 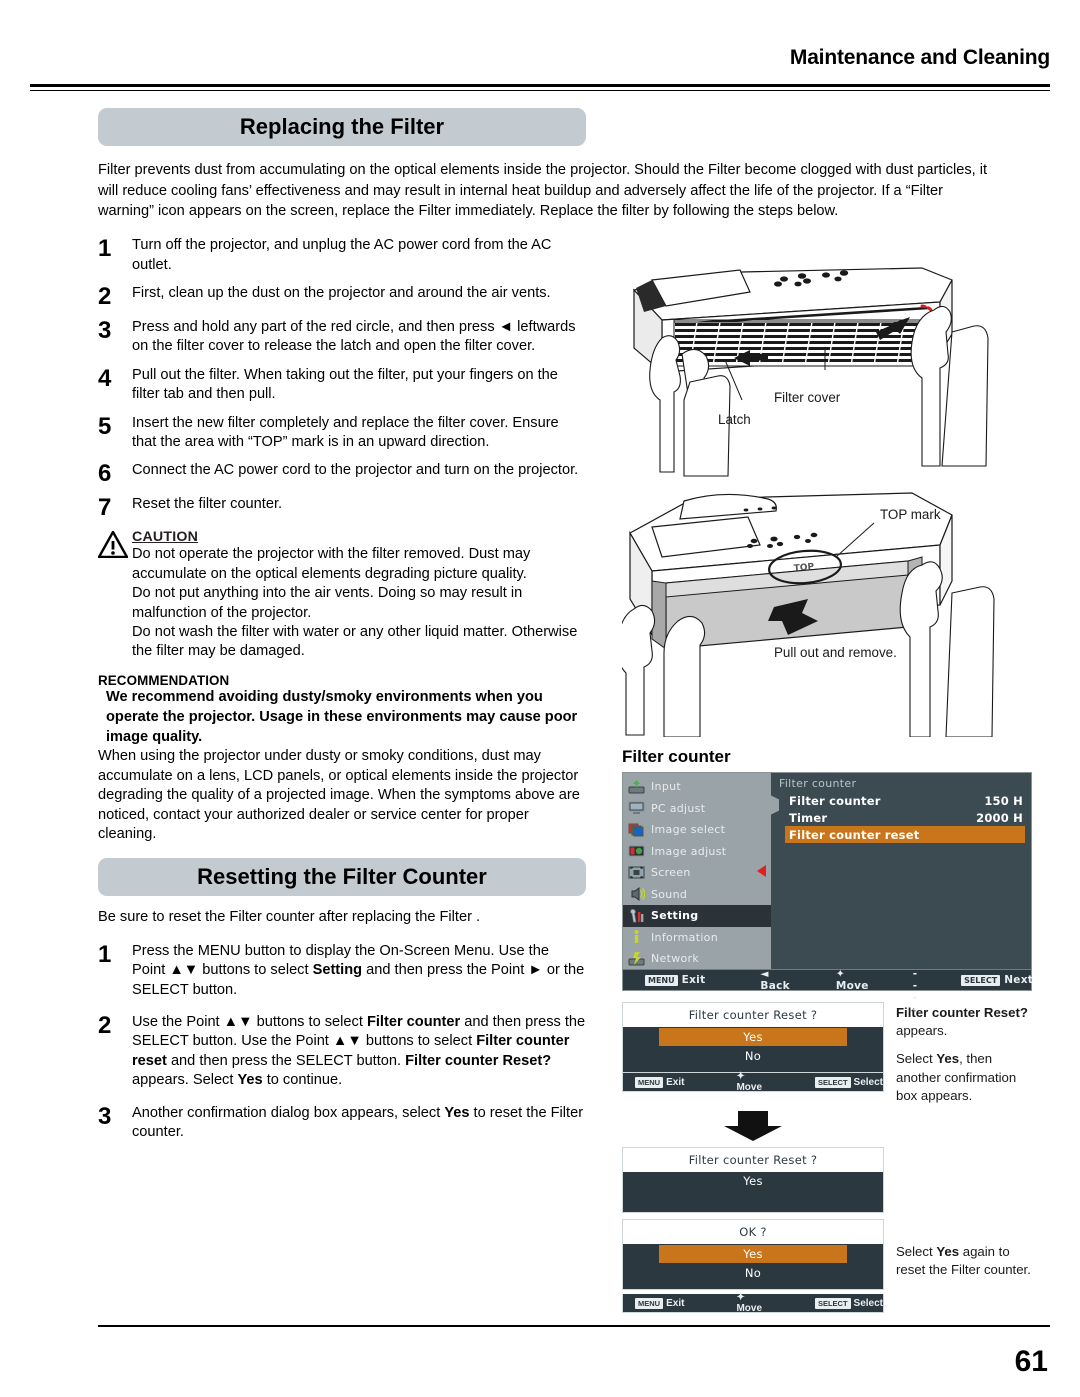 I want to click on sidebar-item-sound: Sound, so click(x=697, y=895).